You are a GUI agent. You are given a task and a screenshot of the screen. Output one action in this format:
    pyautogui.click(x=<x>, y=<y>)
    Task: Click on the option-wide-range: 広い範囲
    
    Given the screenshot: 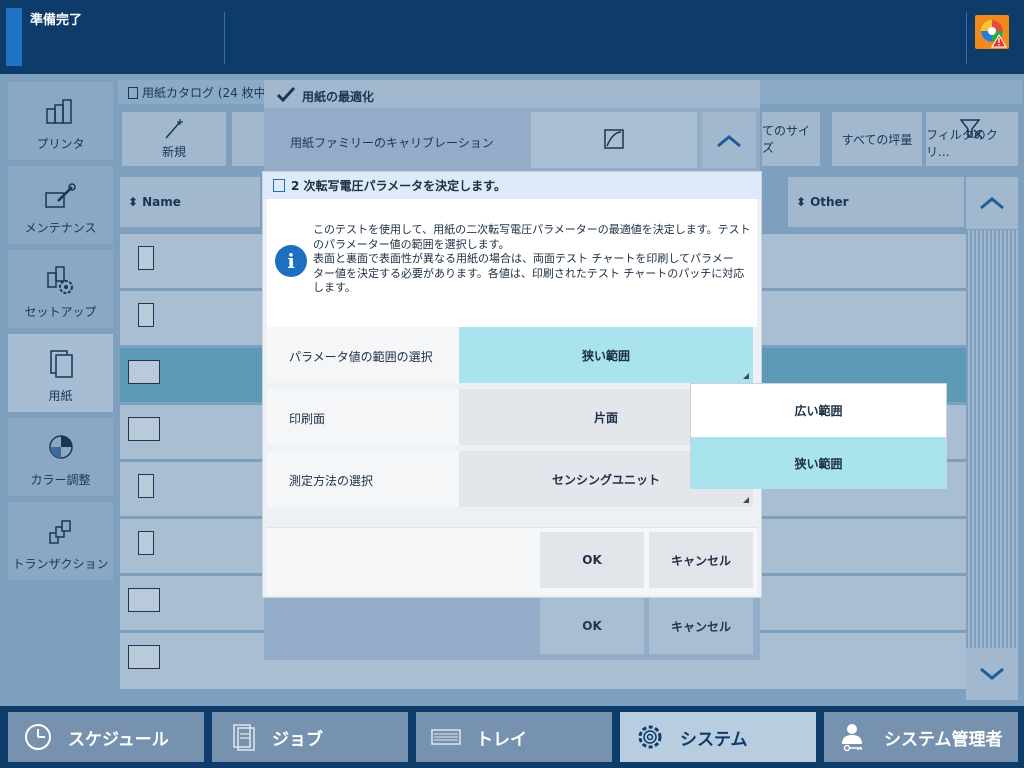 What is the action you would take?
    pyautogui.click(x=818, y=410)
    